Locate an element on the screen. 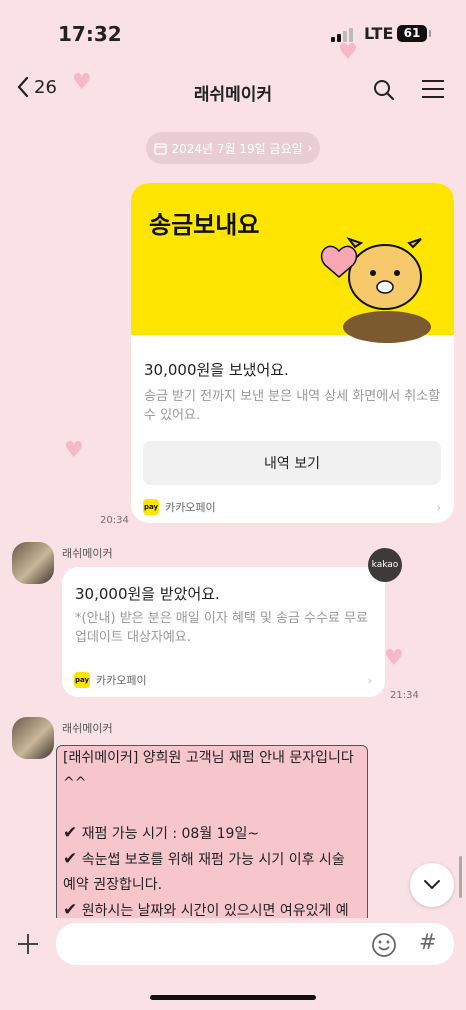 This screenshot has width=466, height=1010. date-divider: 2024년 7월 19일 금요일 › is located at coordinates (233, 148).